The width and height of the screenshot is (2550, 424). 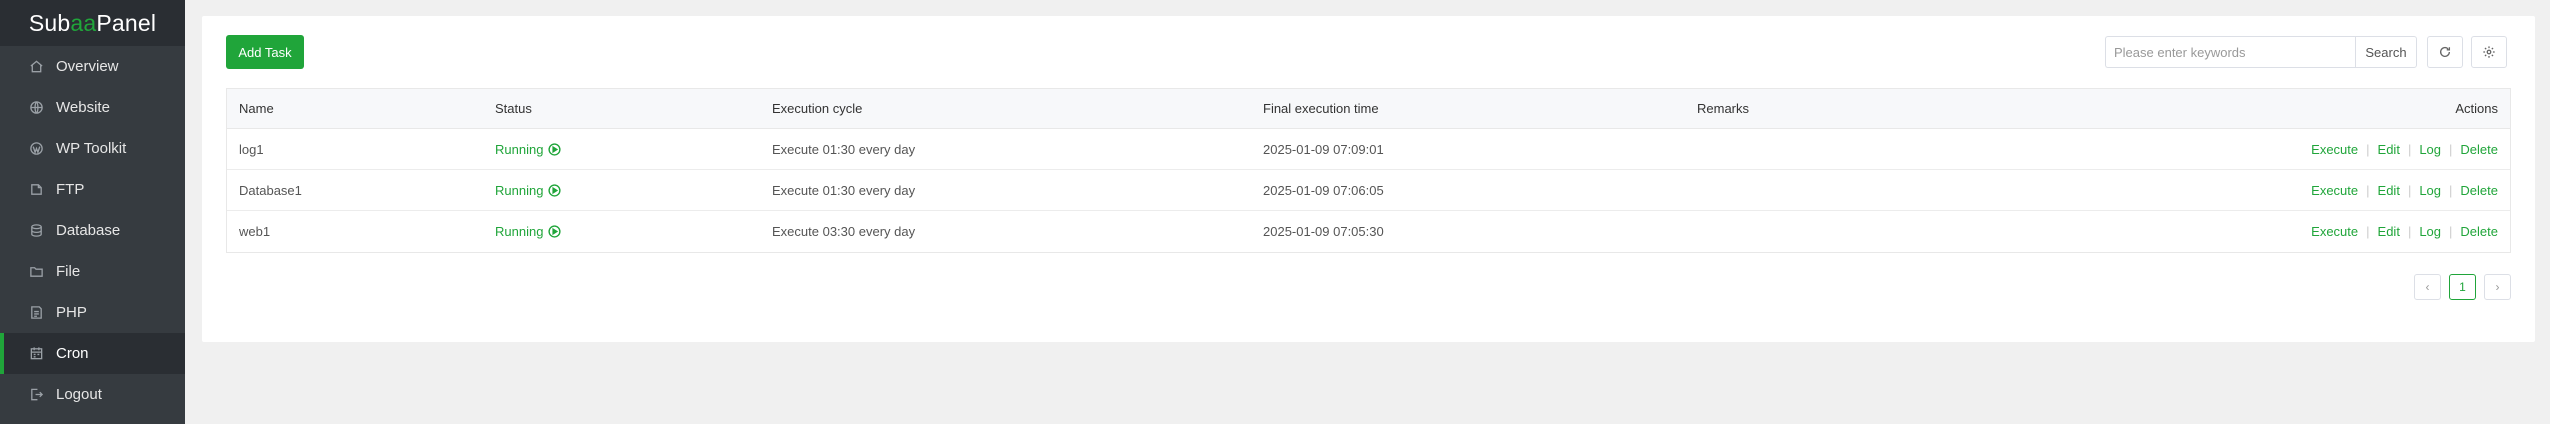 I want to click on database-icon, so click(x=36, y=231).